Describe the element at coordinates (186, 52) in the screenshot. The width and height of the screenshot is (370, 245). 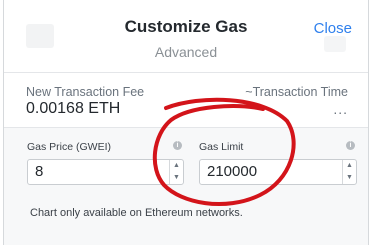
I see `modal-subtitle: Advanced` at that location.